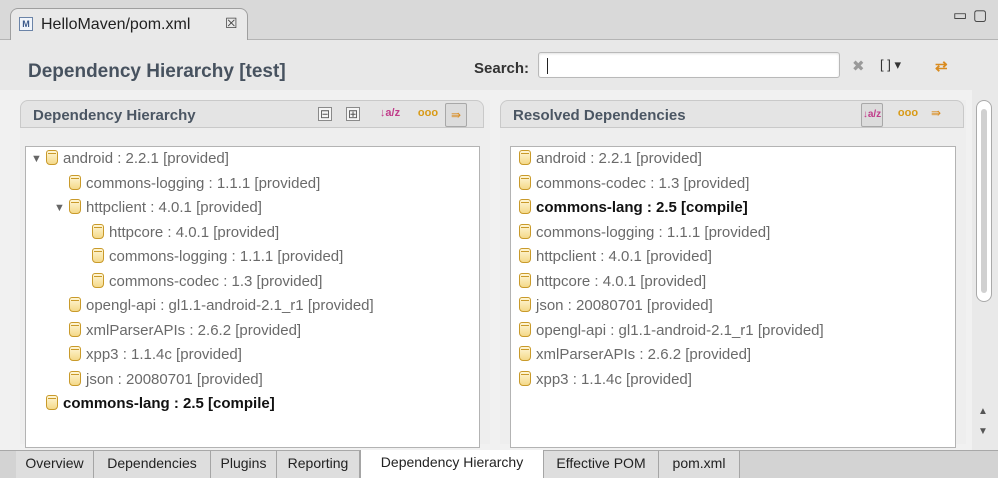  I want to click on text-caret, so click(547, 66).